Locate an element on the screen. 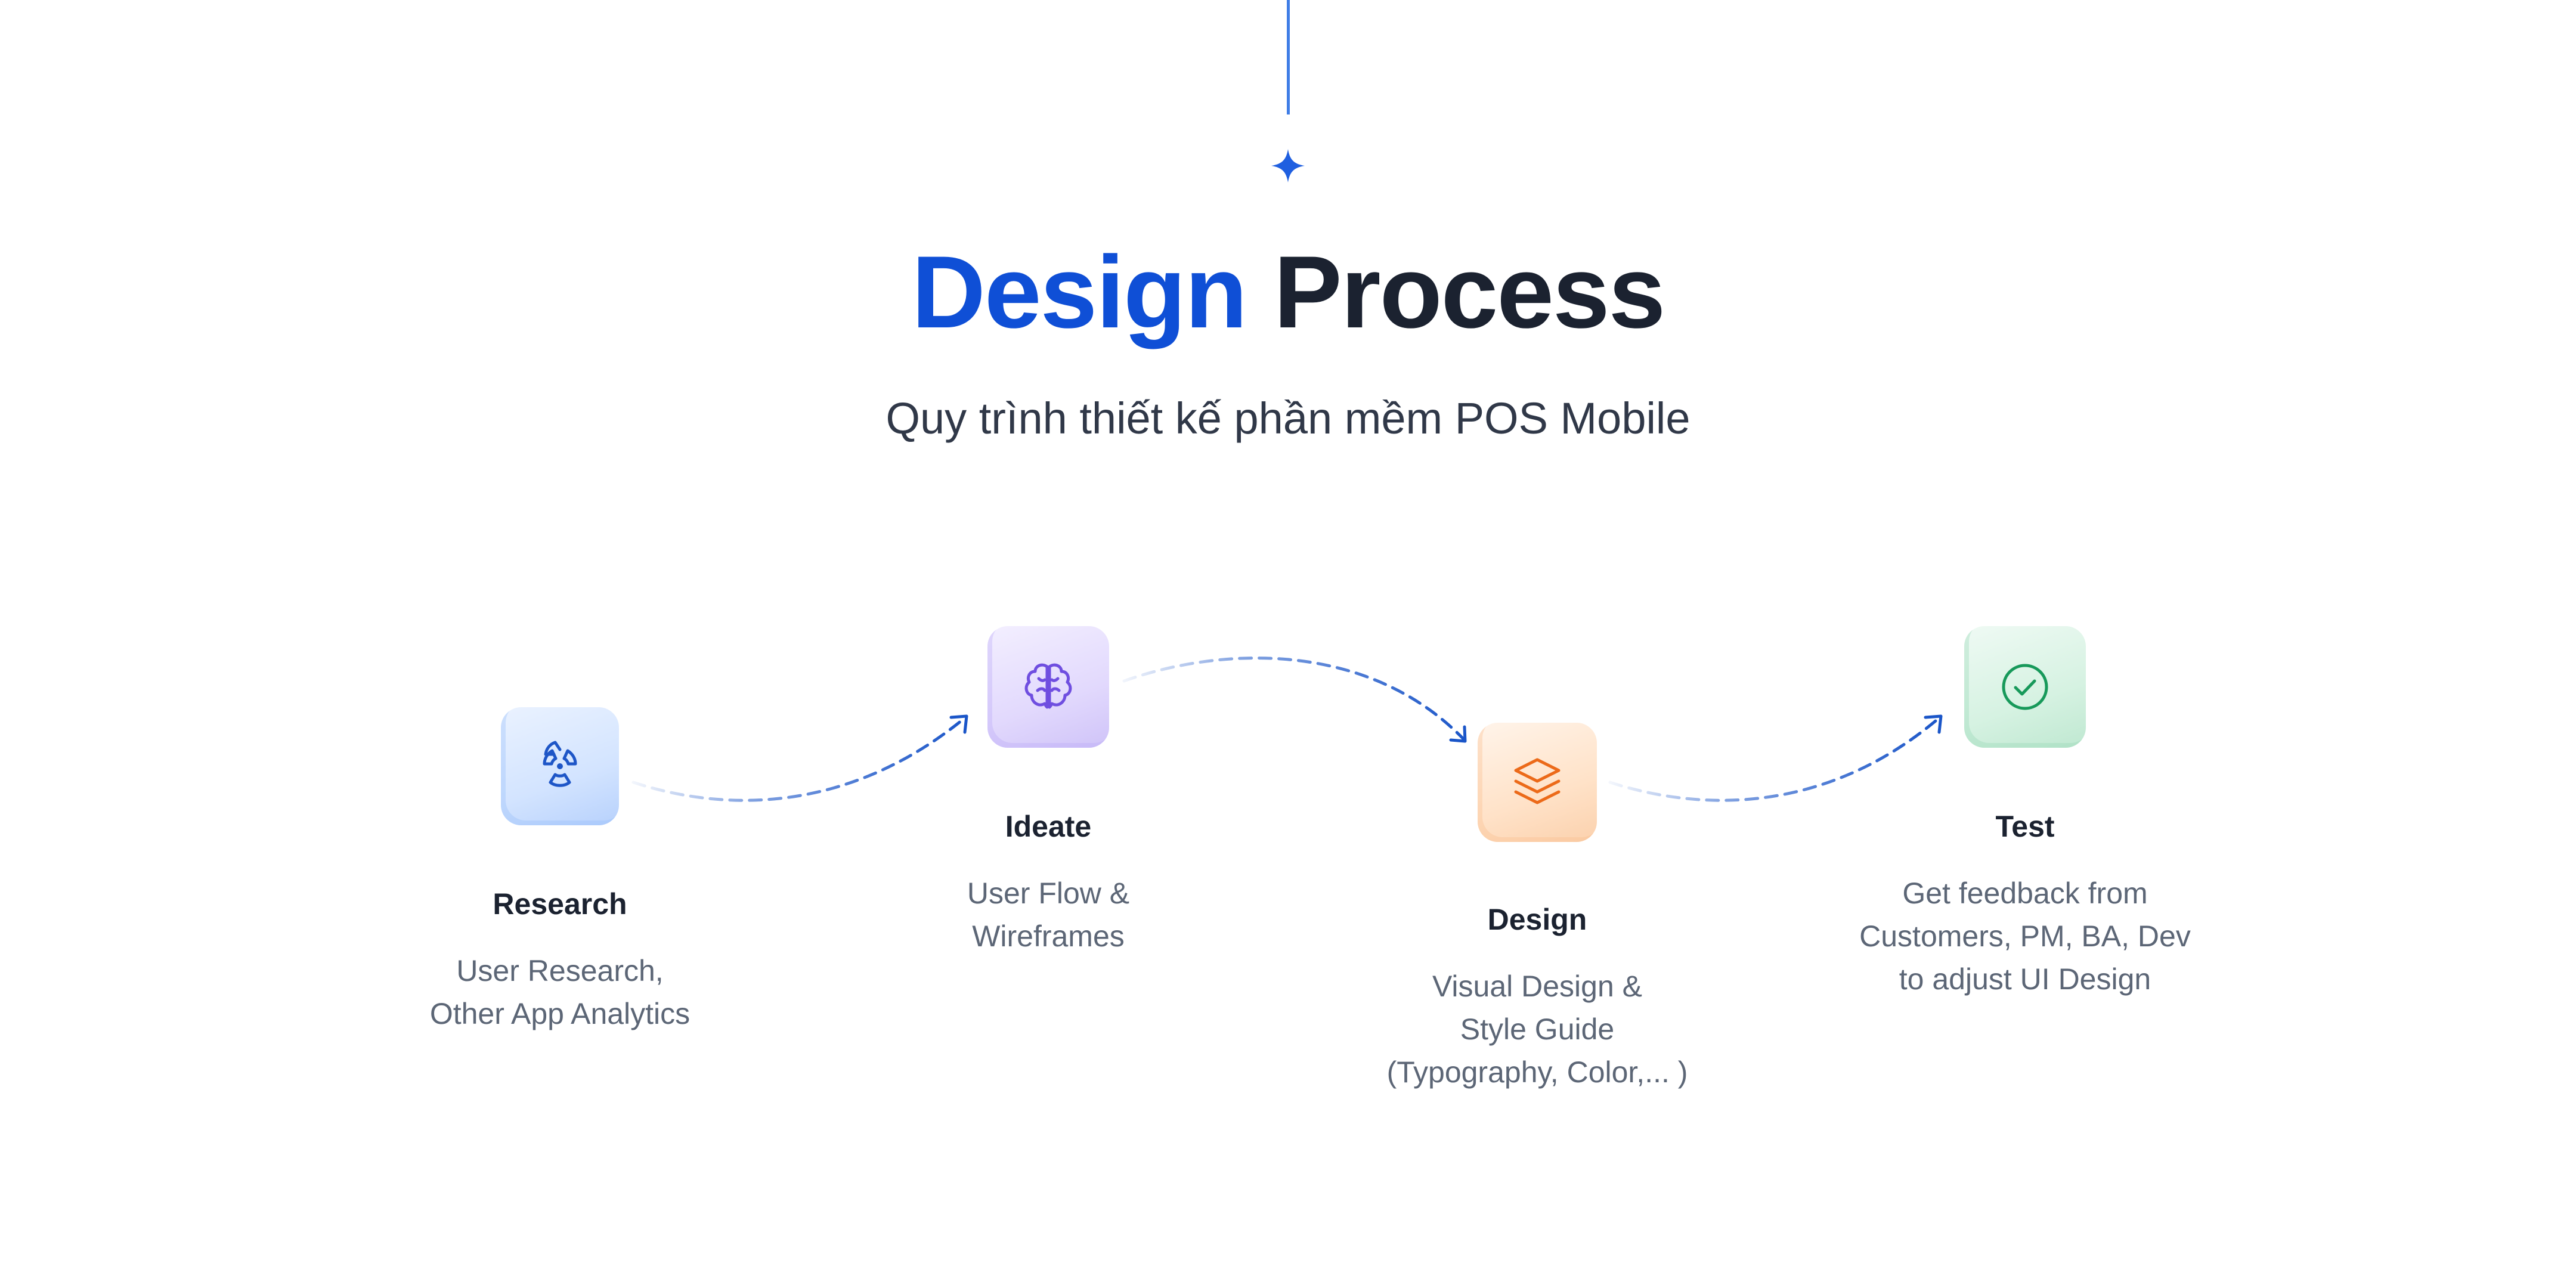 The height and width of the screenshot is (1288, 2576). layers-icon is located at coordinates (1538, 781).